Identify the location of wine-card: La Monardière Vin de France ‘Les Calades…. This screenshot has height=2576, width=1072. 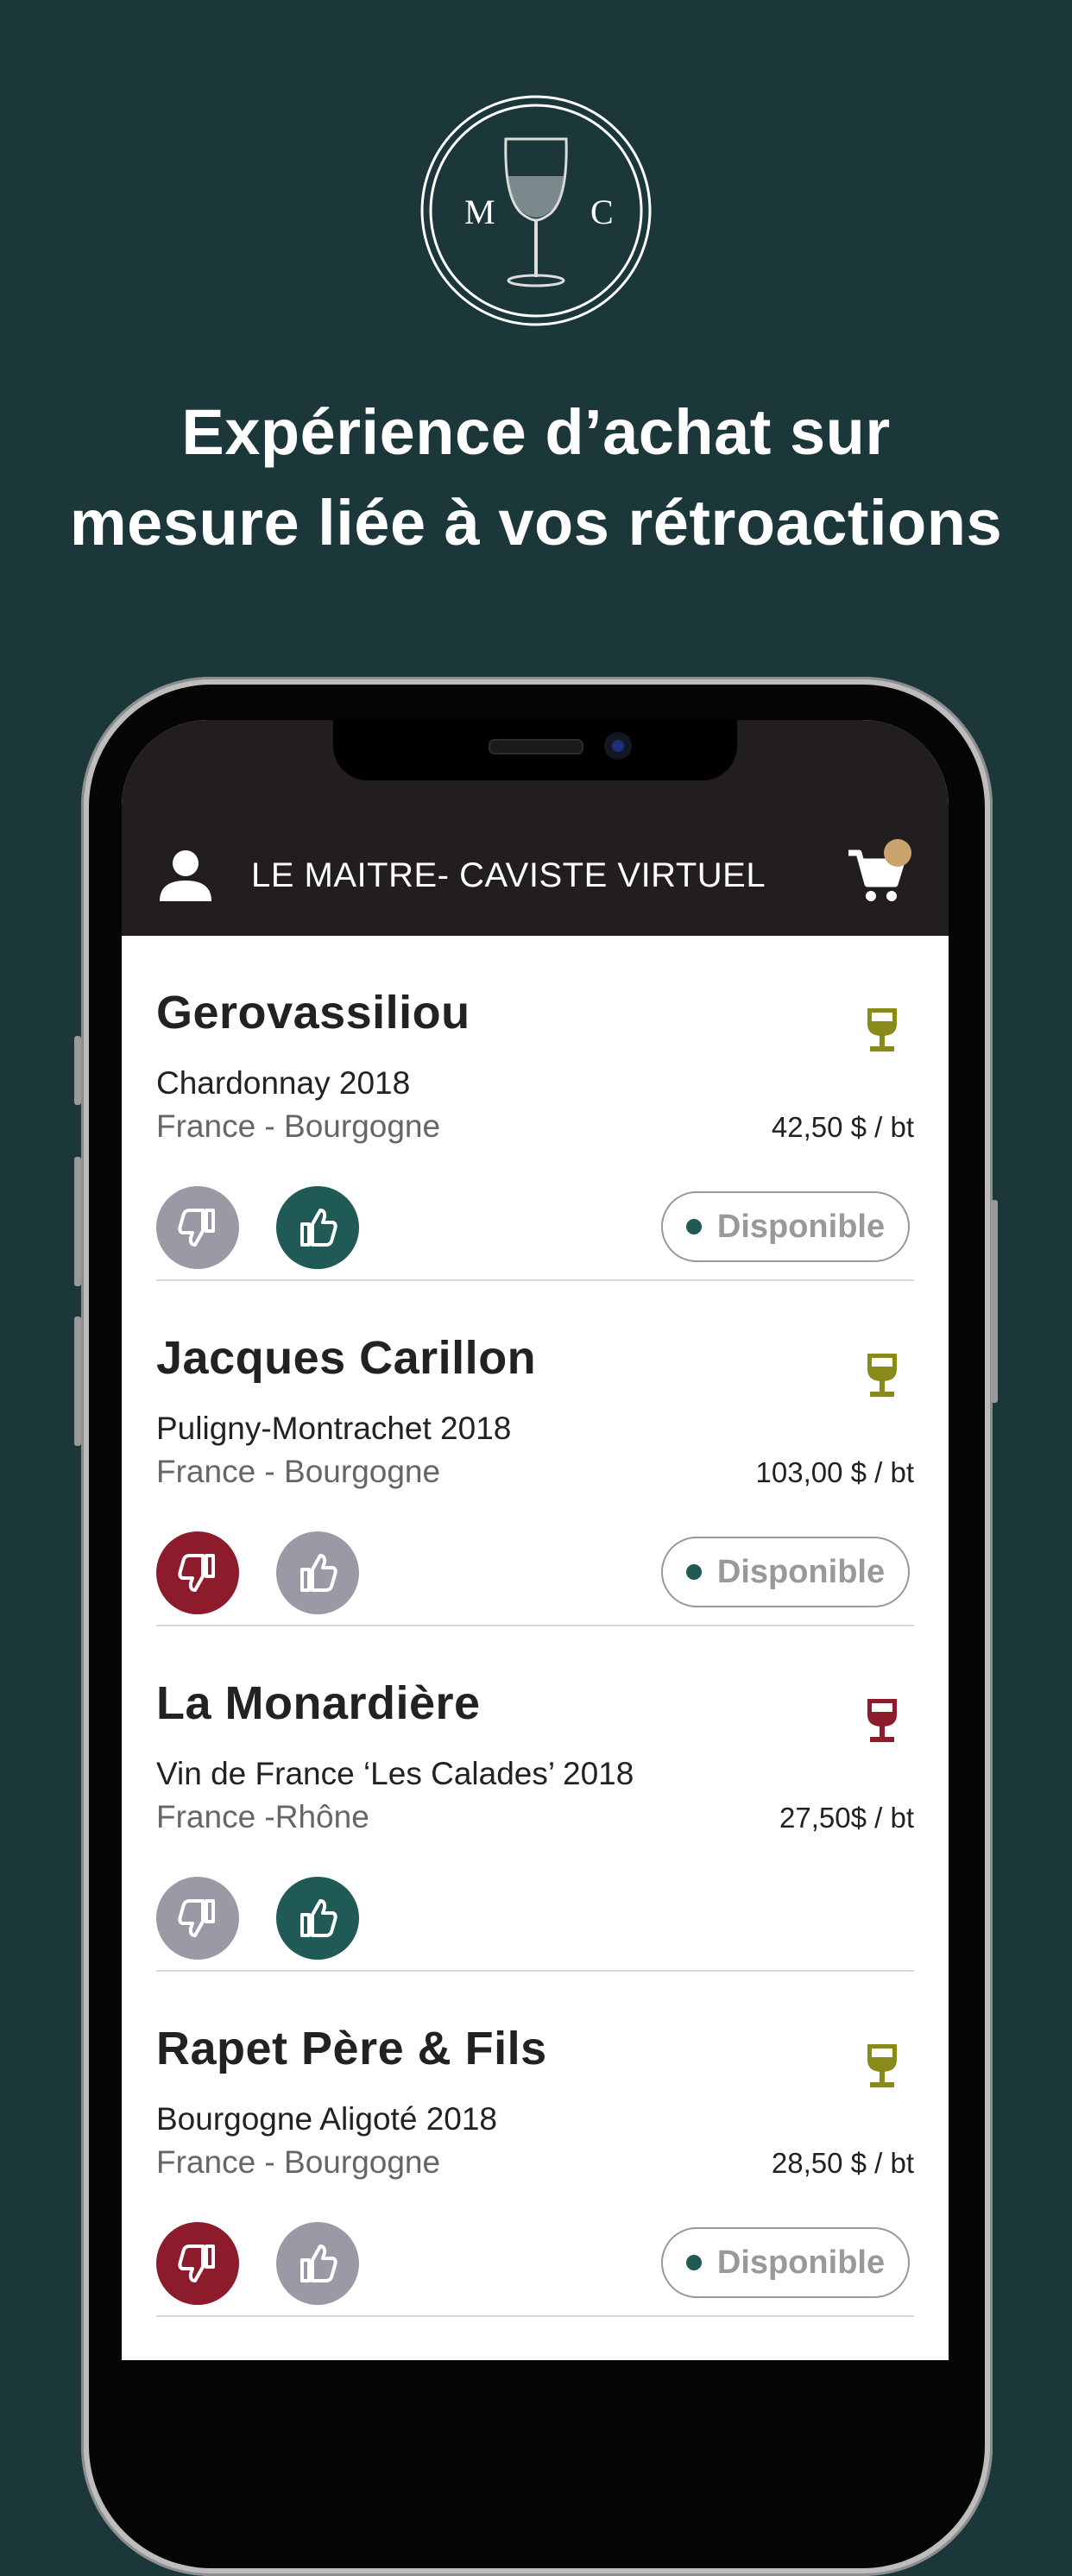
(535, 1799).